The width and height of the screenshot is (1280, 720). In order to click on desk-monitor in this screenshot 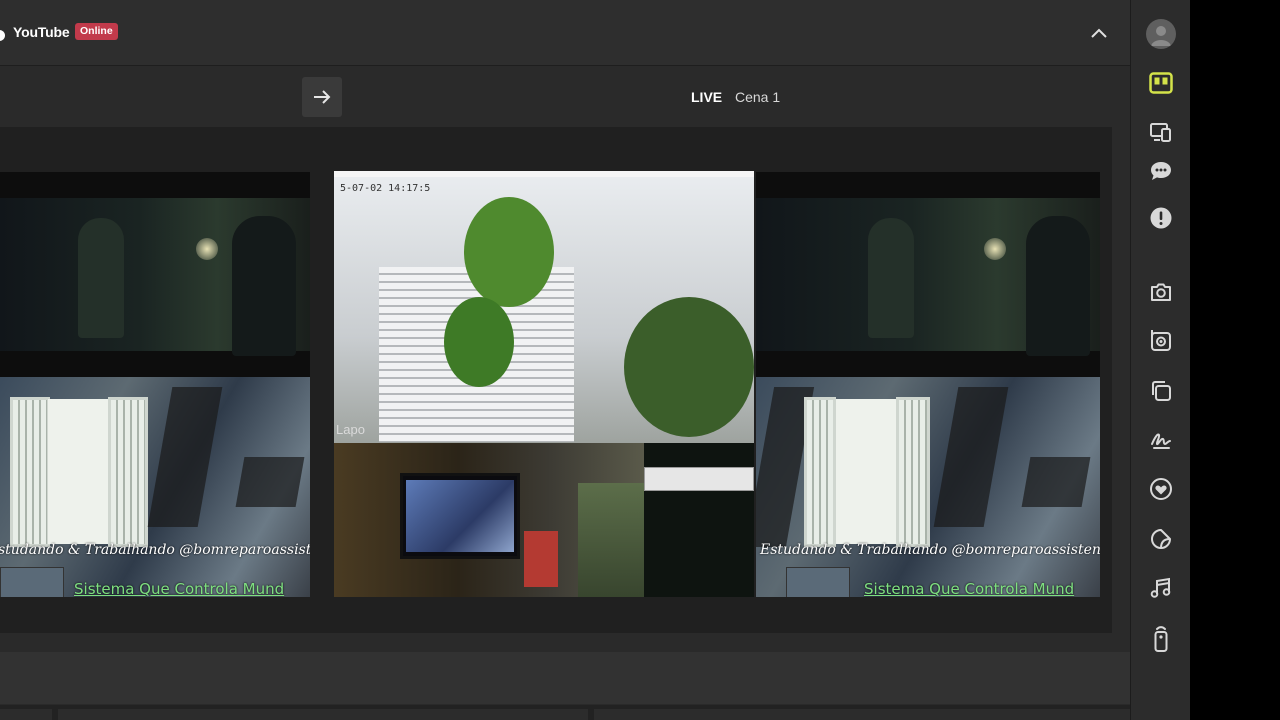, I will do `click(460, 516)`.